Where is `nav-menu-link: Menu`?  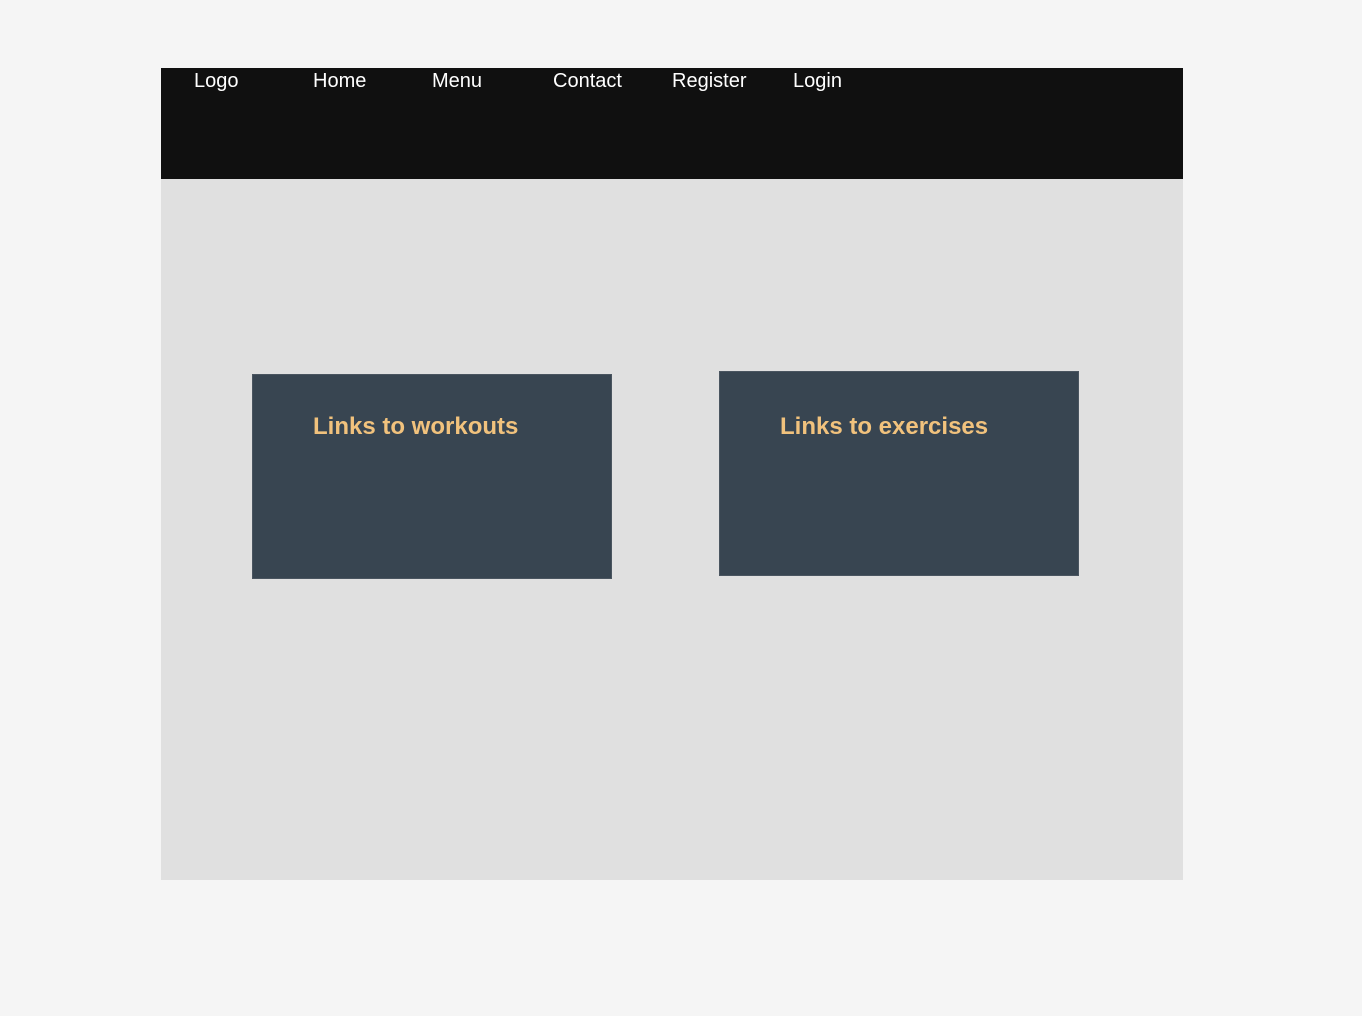
nav-menu-link: Menu is located at coordinates (457, 81).